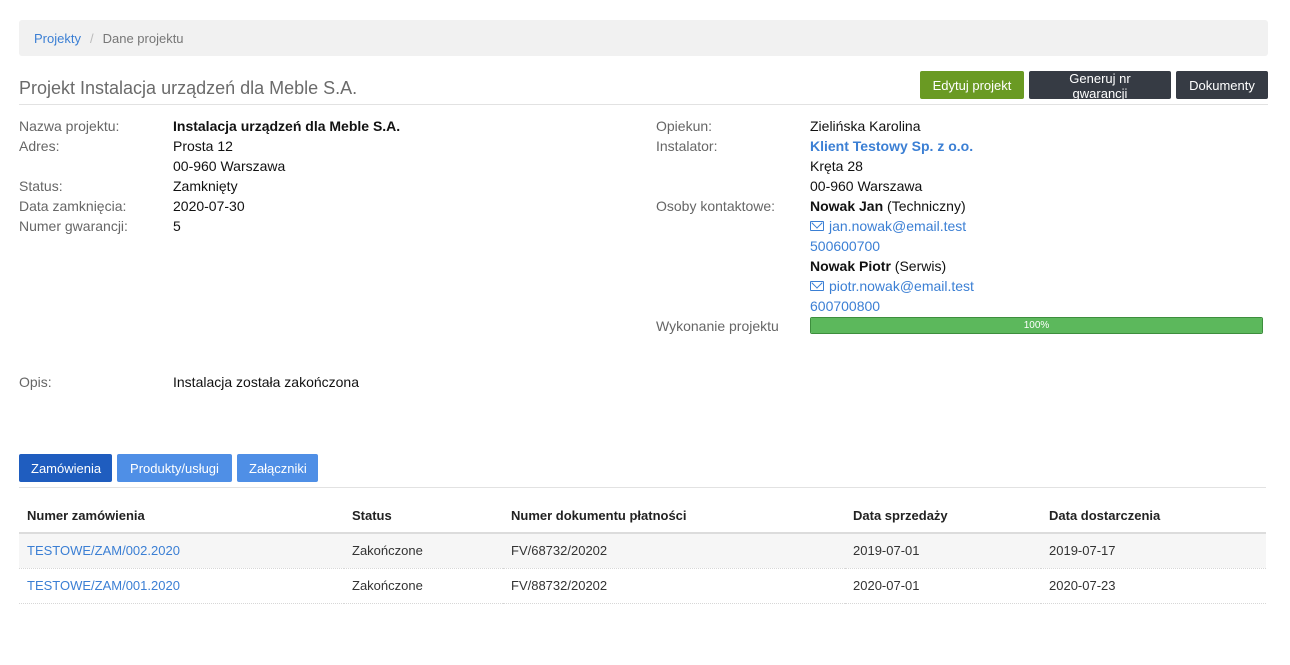  What do you see at coordinates (845, 306) in the screenshot?
I see `contact-phone-link: 600700800` at bounding box center [845, 306].